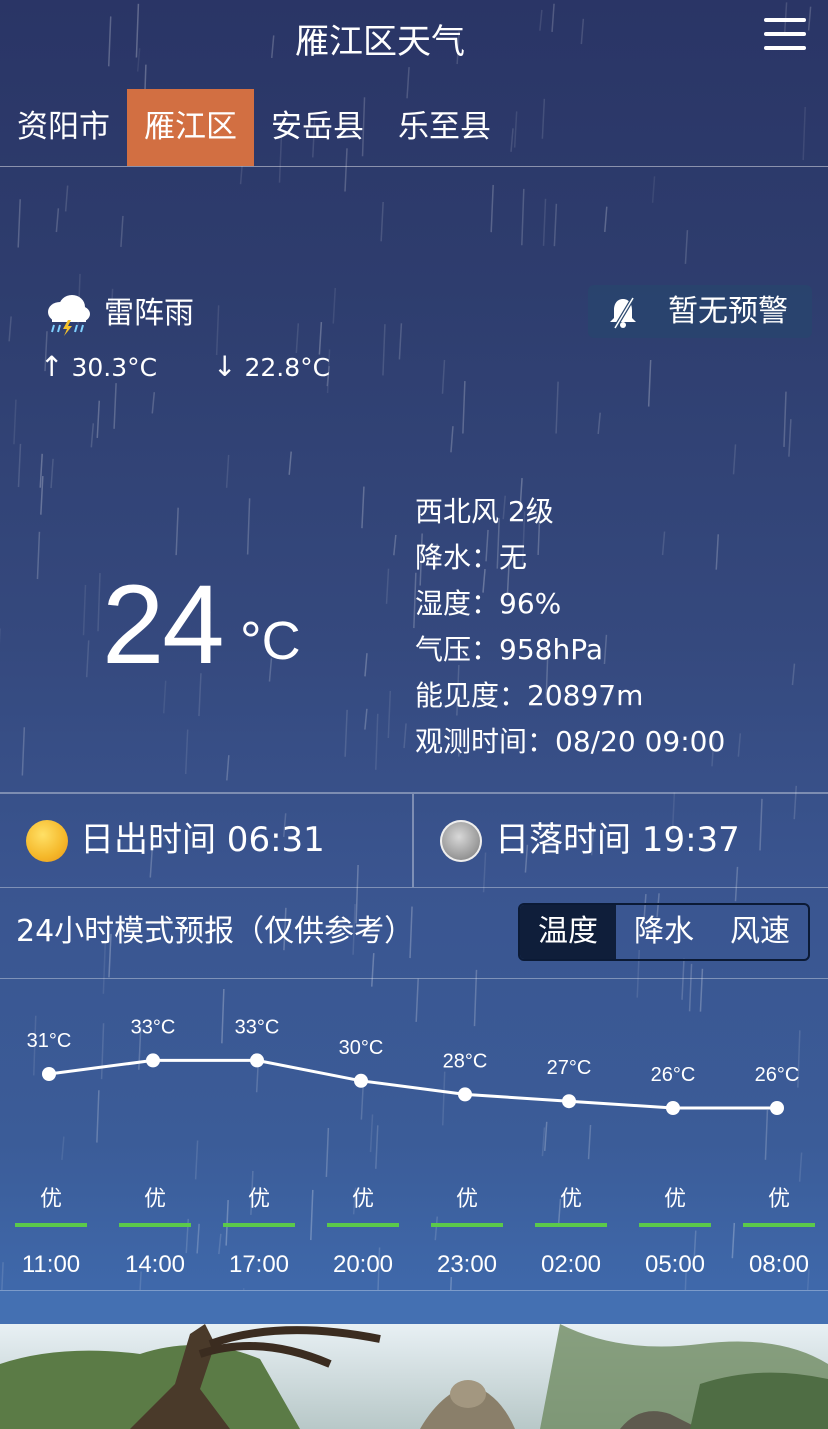 Image resolution: width=828 pixels, height=1429 pixels. I want to click on warning-text: 暂无预警, so click(728, 311).